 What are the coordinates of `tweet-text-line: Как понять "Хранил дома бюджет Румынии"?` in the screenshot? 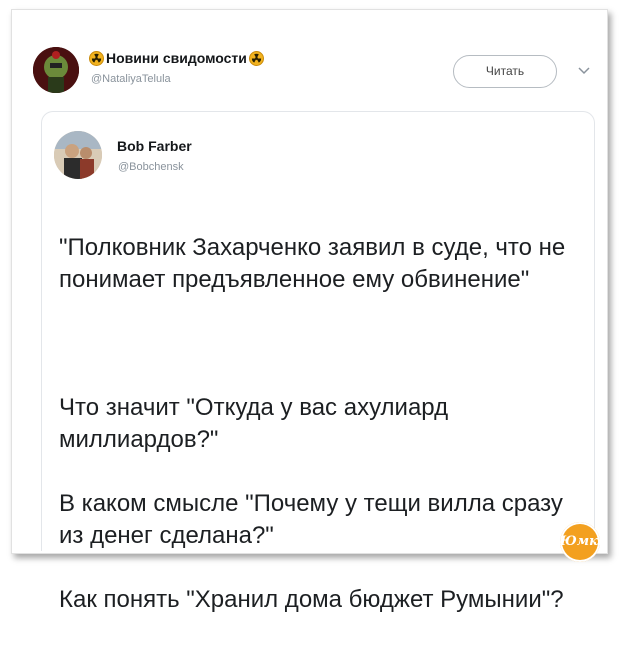 It's located at (311, 599).